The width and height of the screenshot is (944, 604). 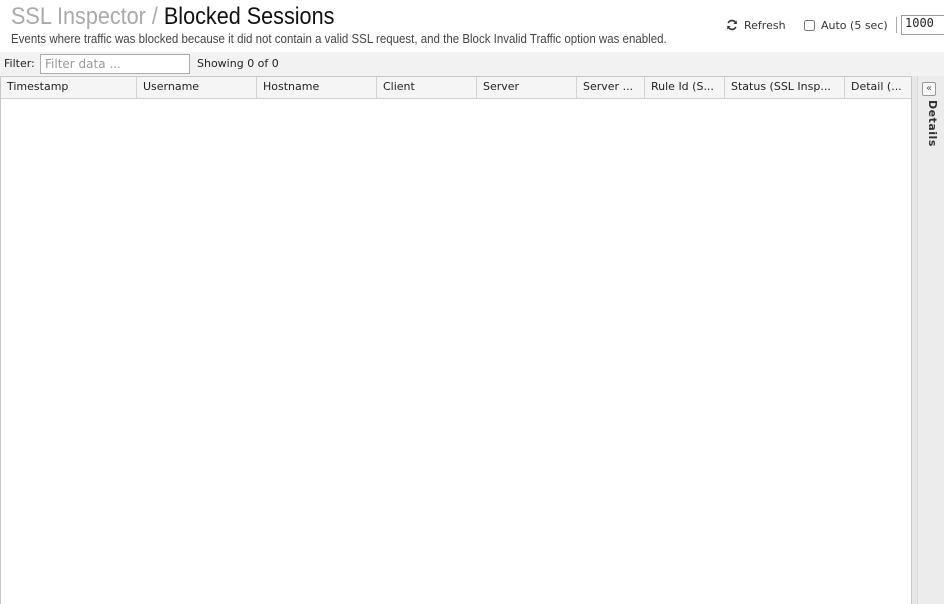 What do you see at coordinates (115, 64) in the screenshot?
I see `filter-input` at bounding box center [115, 64].